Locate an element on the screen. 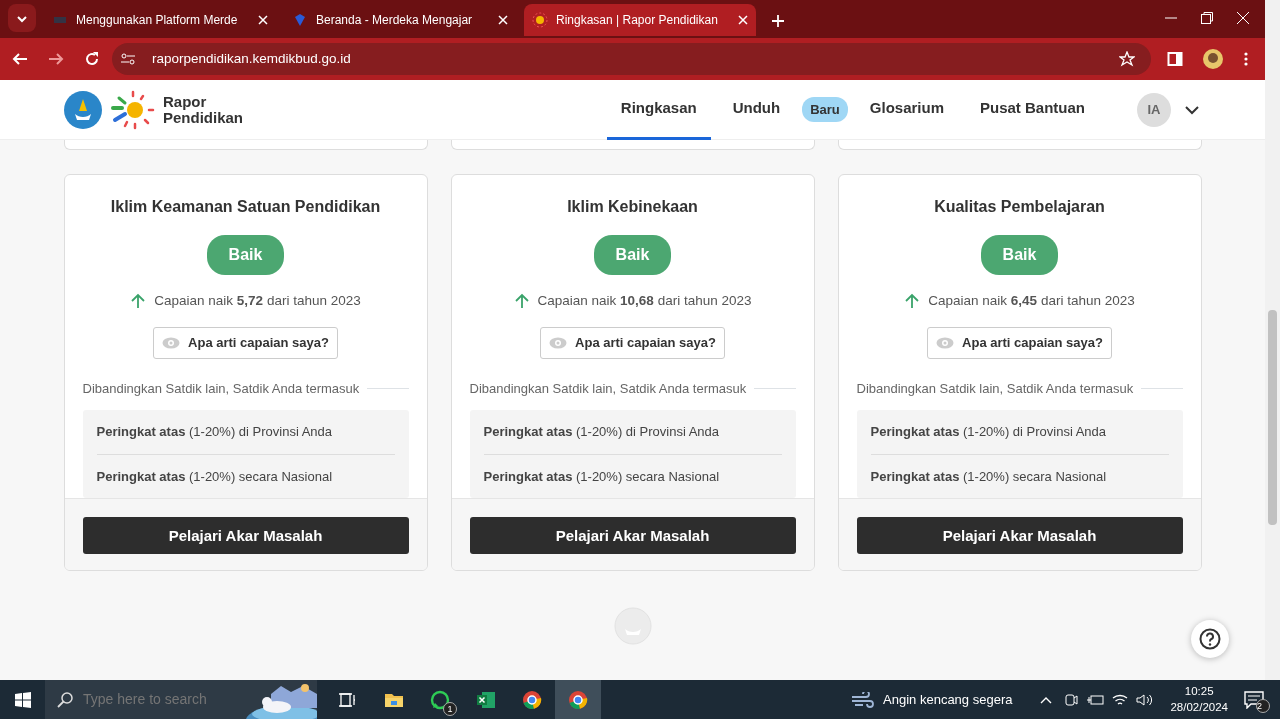 The height and width of the screenshot is (719, 1280). back-icon is located at coordinates (20, 59).